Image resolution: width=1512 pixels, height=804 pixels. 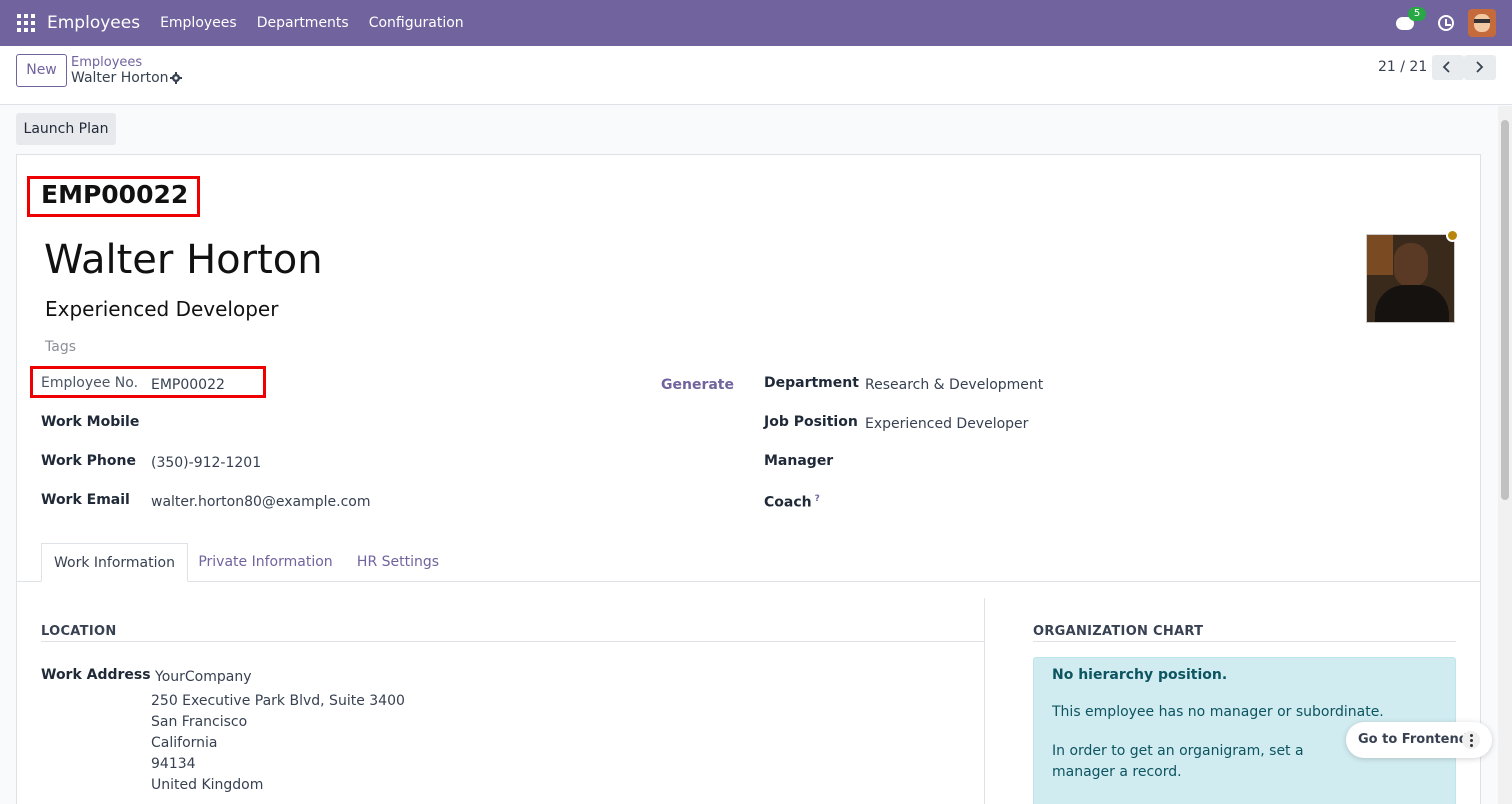 I want to click on new-button: New, so click(x=41, y=70).